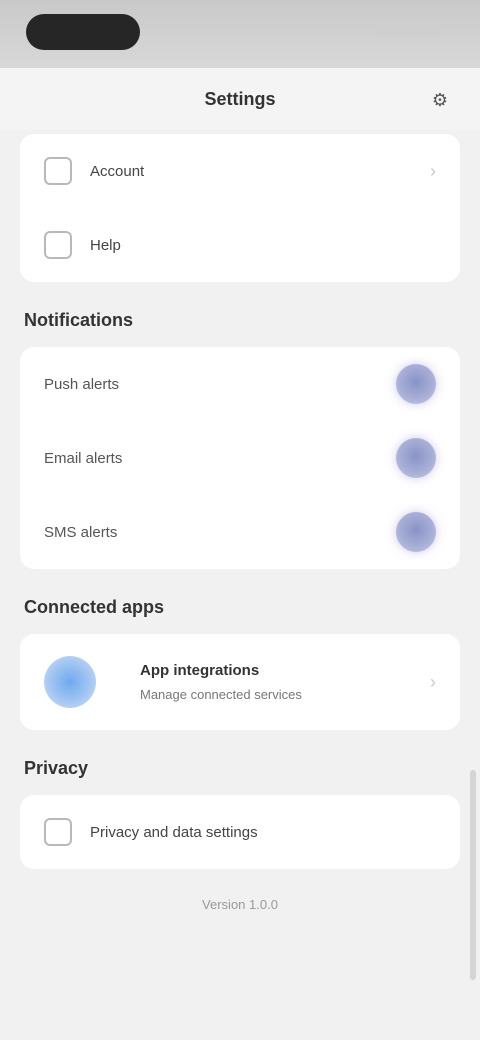  Describe the element at coordinates (221, 694) in the screenshot. I see `app-desc: Manage connected services` at that location.